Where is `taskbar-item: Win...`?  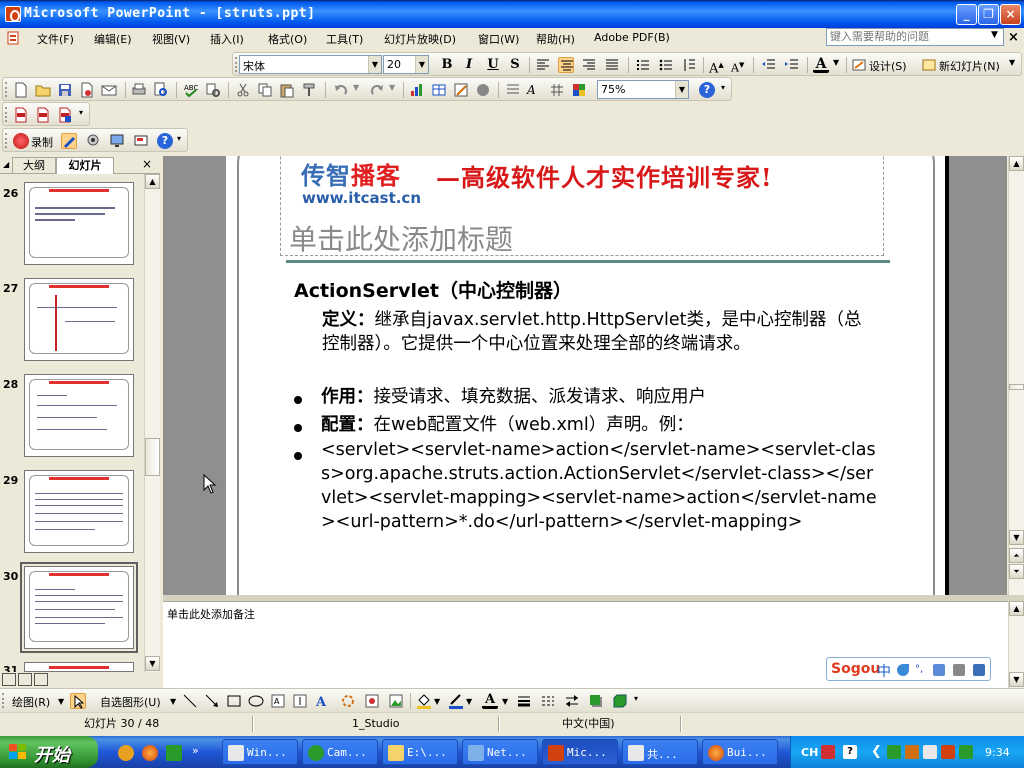 taskbar-item: Win... is located at coordinates (260, 752).